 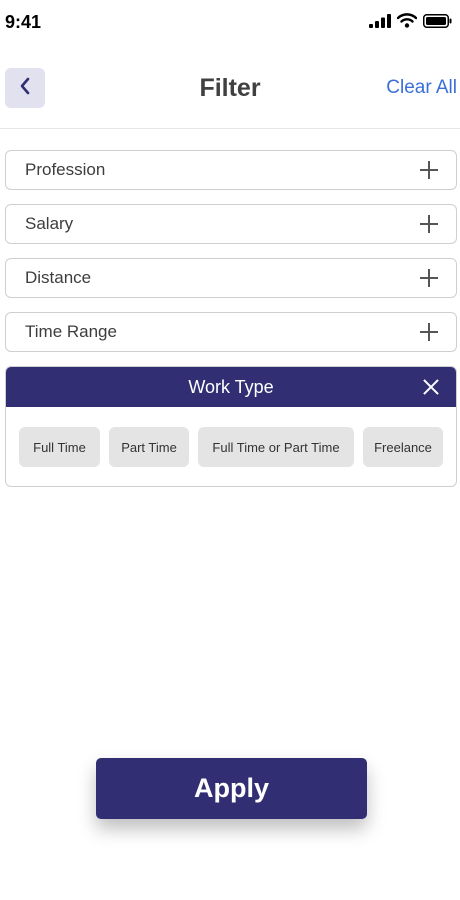 I want to click on chevron-left-icon, so click(x=25, y=88).